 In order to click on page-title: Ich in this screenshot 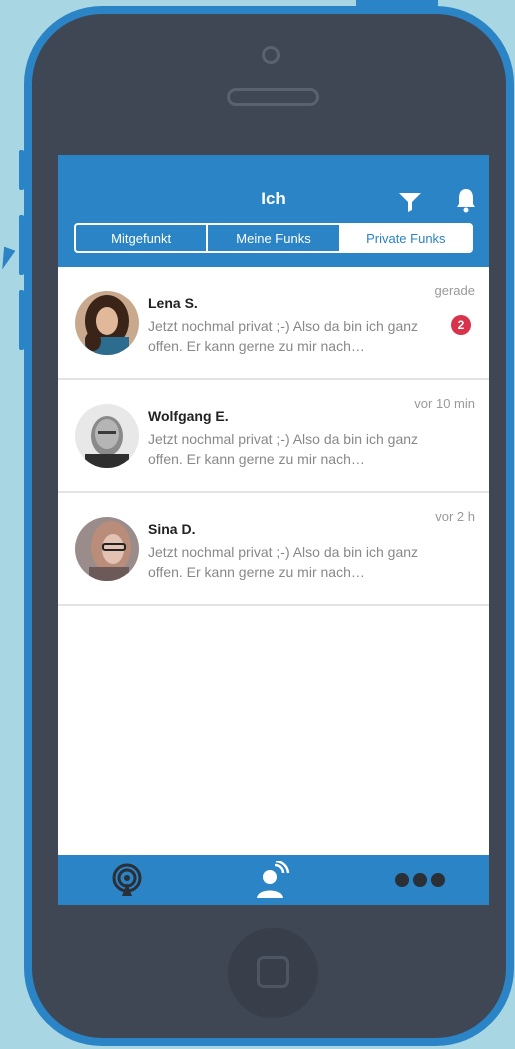, I will do `click(273, 198)`.